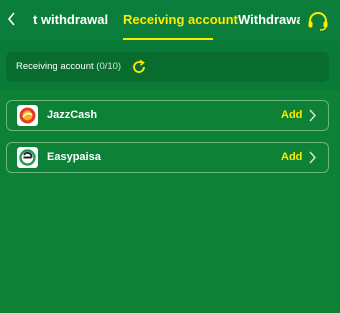 The width and height of the screenshot is (340, 313). I want to click on tab-withdrawal: t withdrawal, so click(70, 20).